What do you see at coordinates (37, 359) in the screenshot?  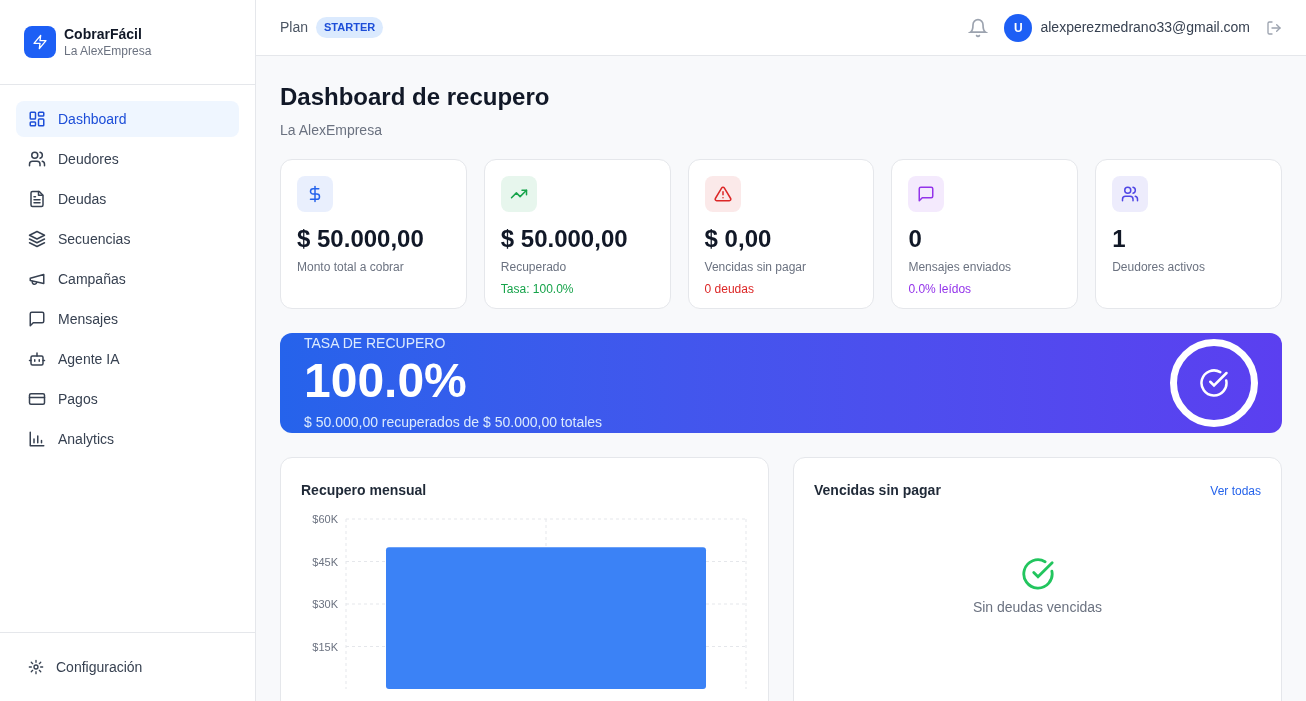 I see `robot-icon` at bounding box center [37, 359].